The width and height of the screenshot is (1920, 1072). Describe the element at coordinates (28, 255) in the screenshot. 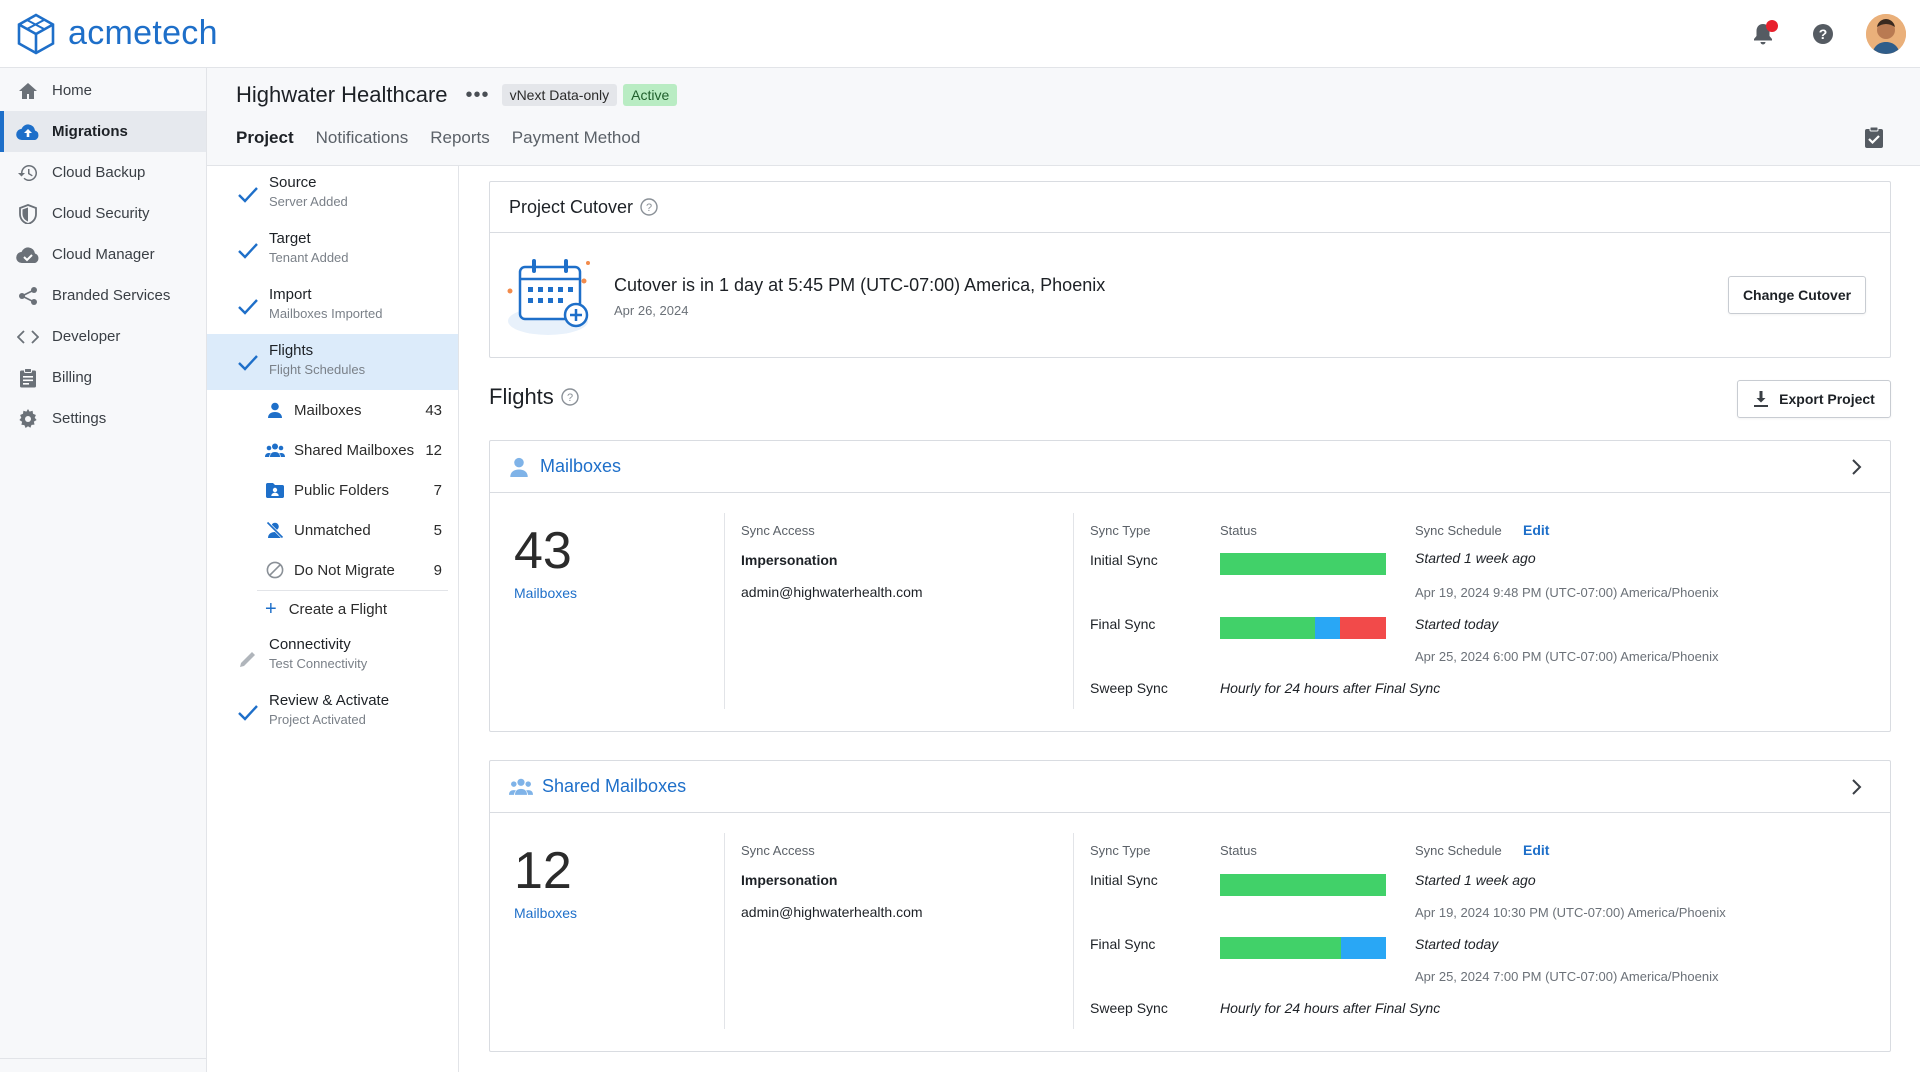

I see `cloud-check-icon` at that location.